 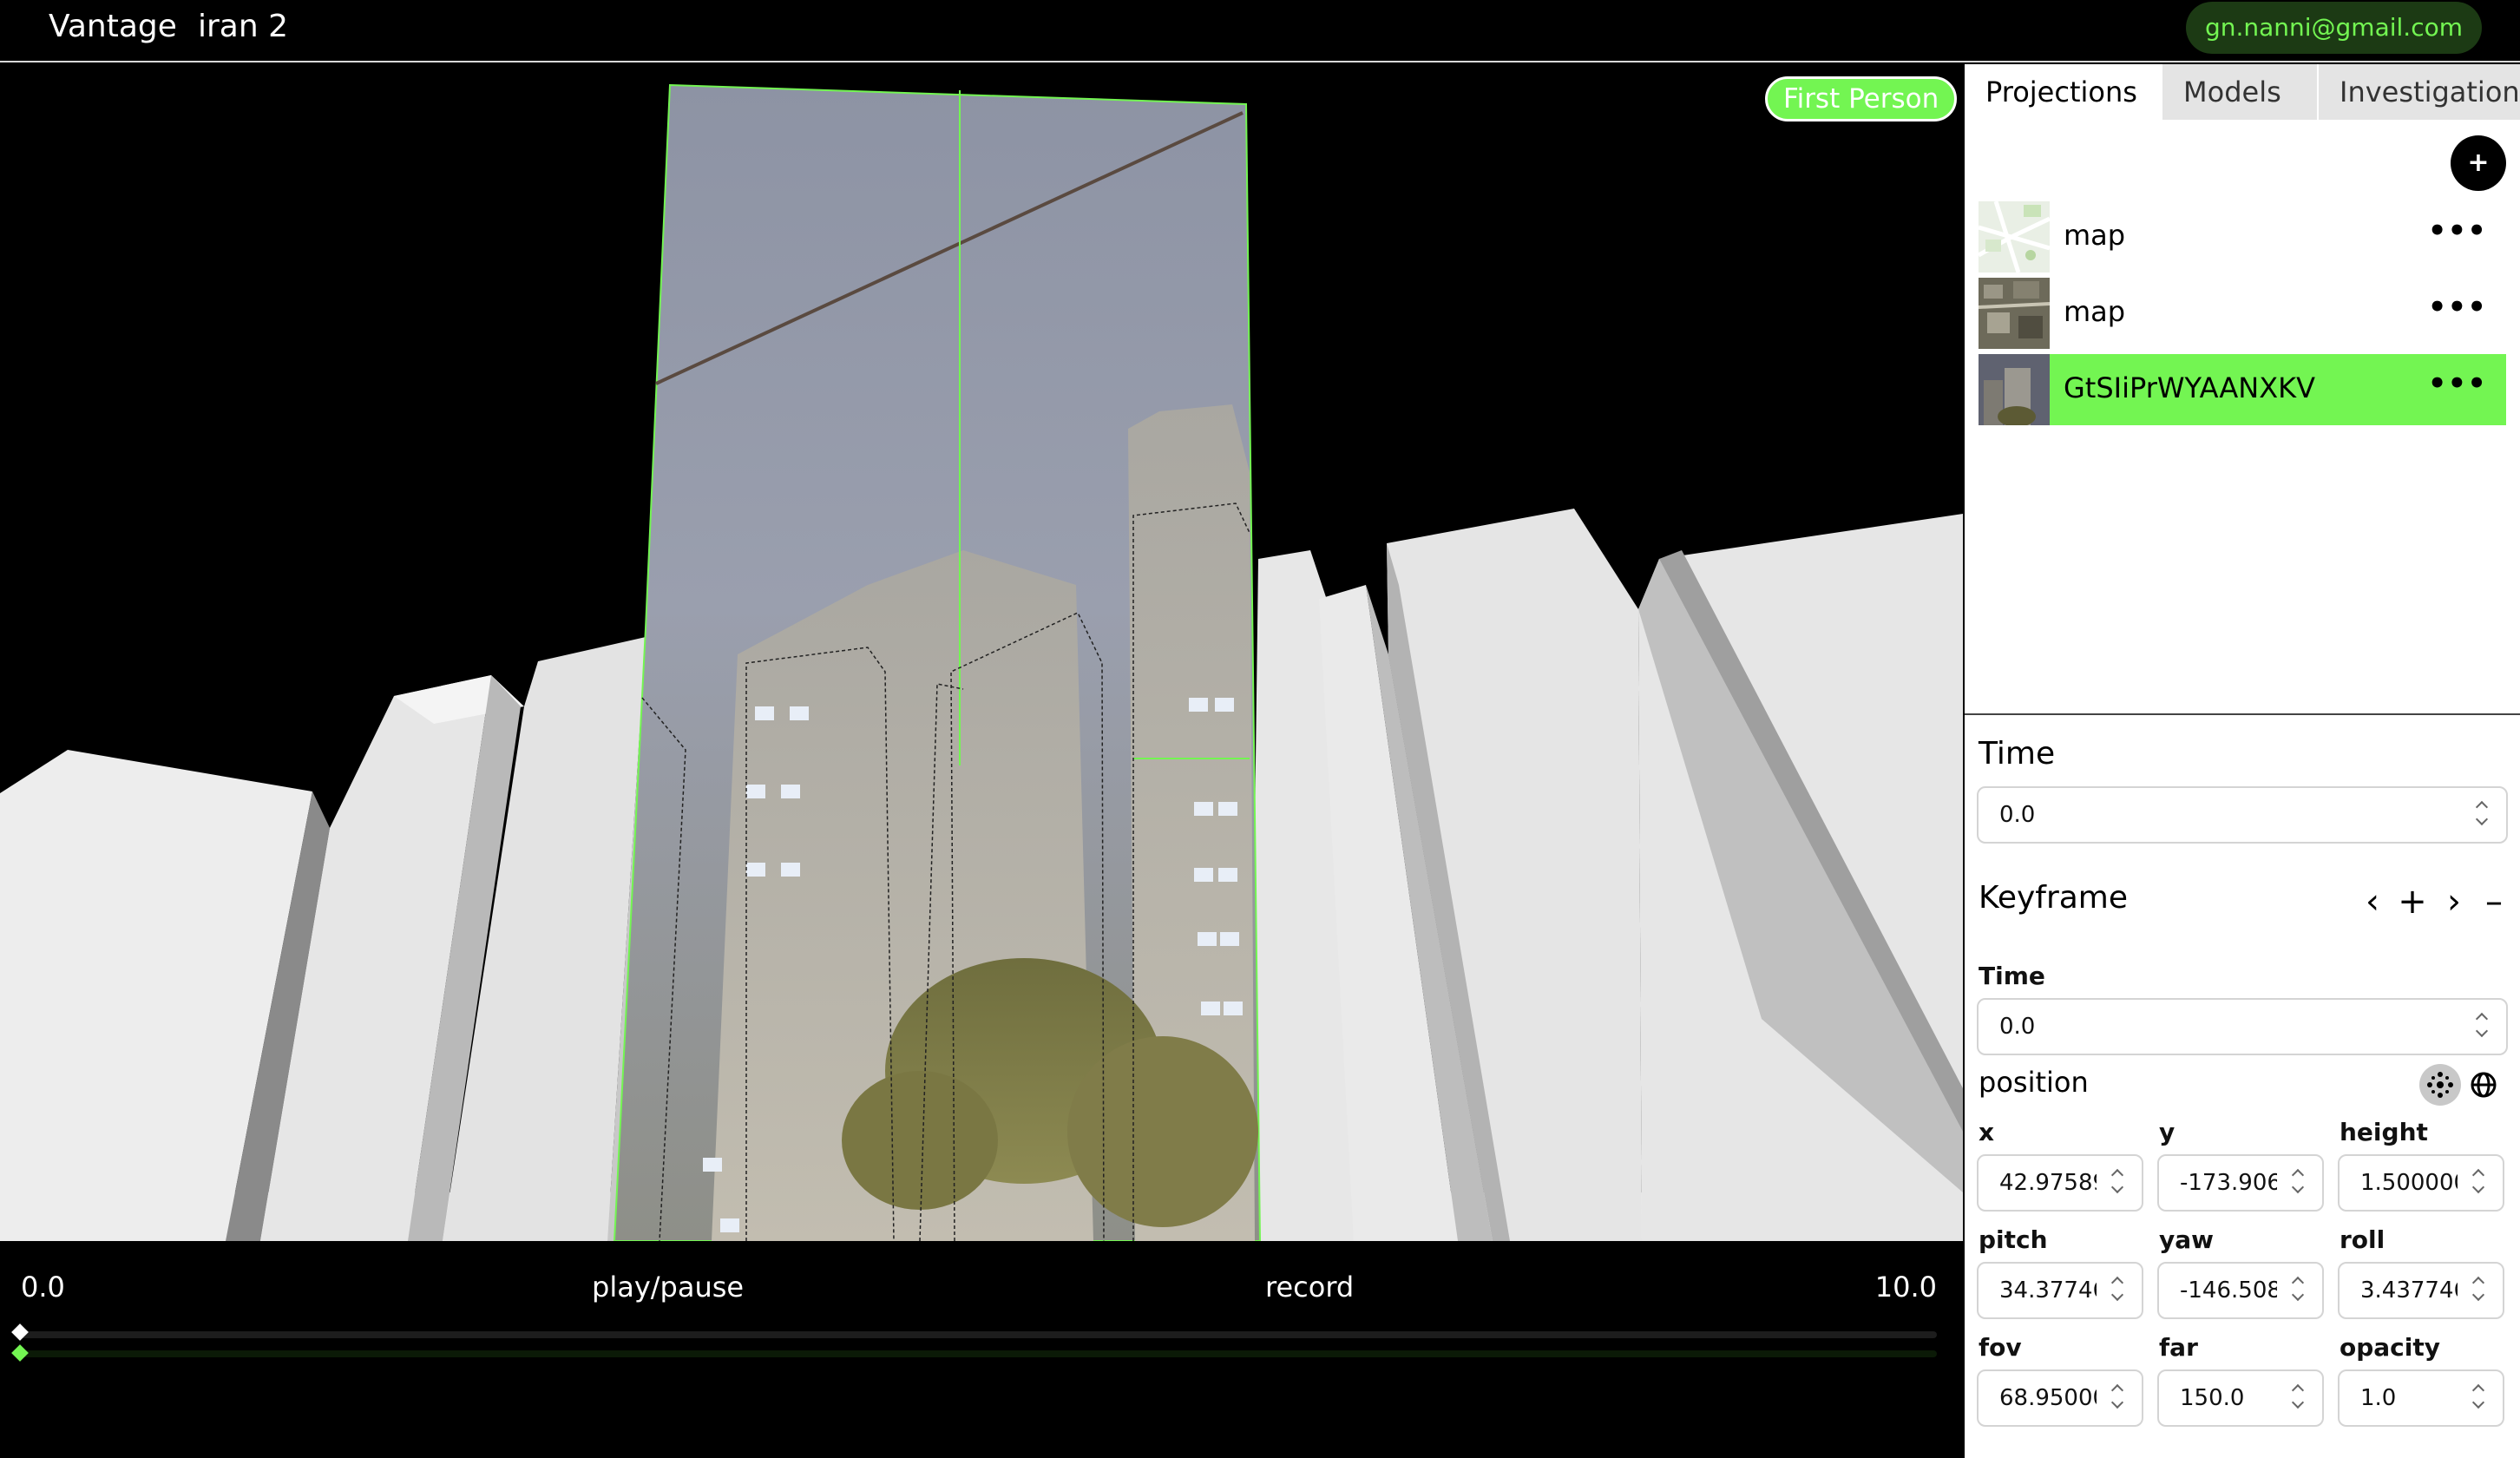 I want to click on map-thumbnail, so click(x=2014, y=237).